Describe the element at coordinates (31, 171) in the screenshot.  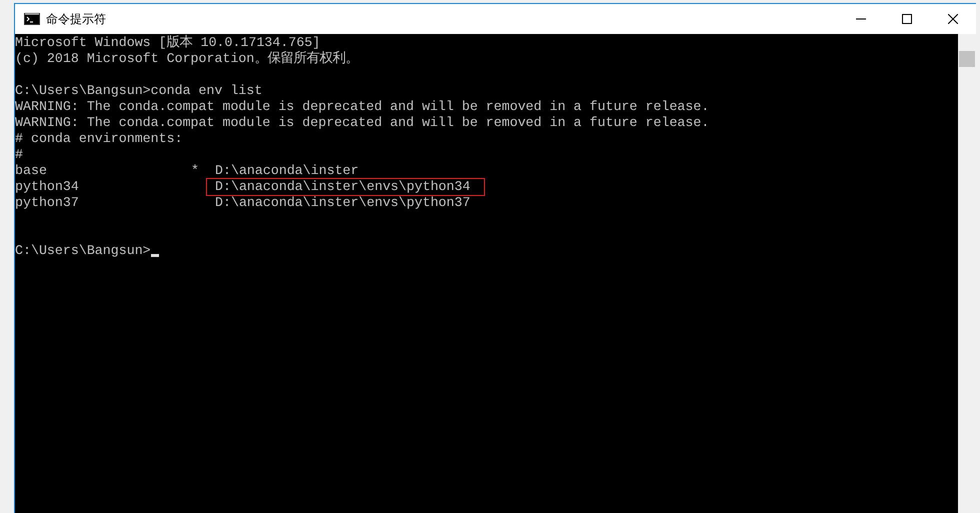
I see `env-name: base` at that location.